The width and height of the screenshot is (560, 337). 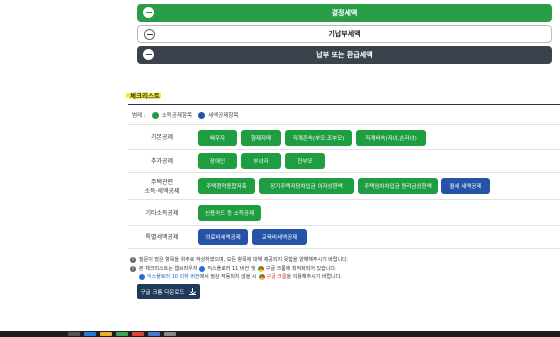 I want to click on note-3-mid: 에서 정상 작동되지 않을 시, so click(x=228, y=277).